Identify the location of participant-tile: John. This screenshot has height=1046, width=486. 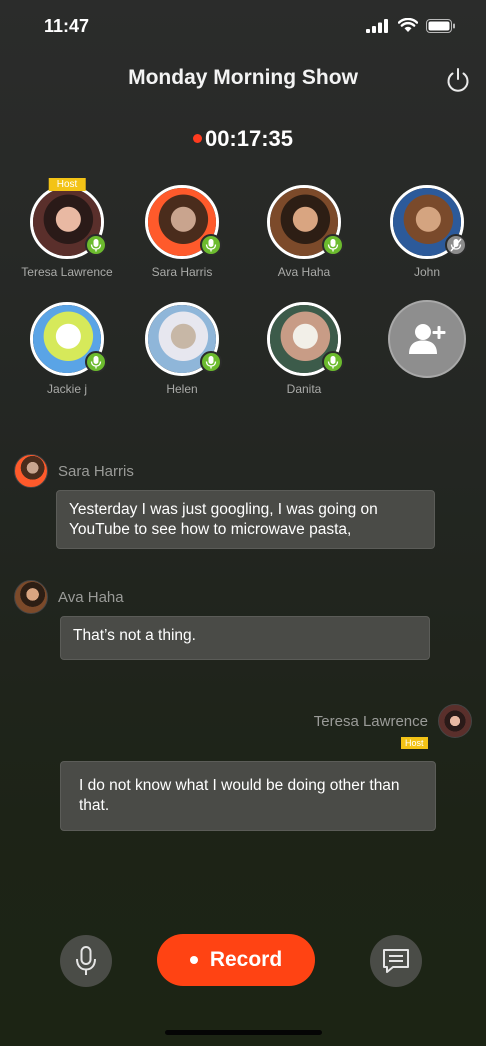
(426, 232).